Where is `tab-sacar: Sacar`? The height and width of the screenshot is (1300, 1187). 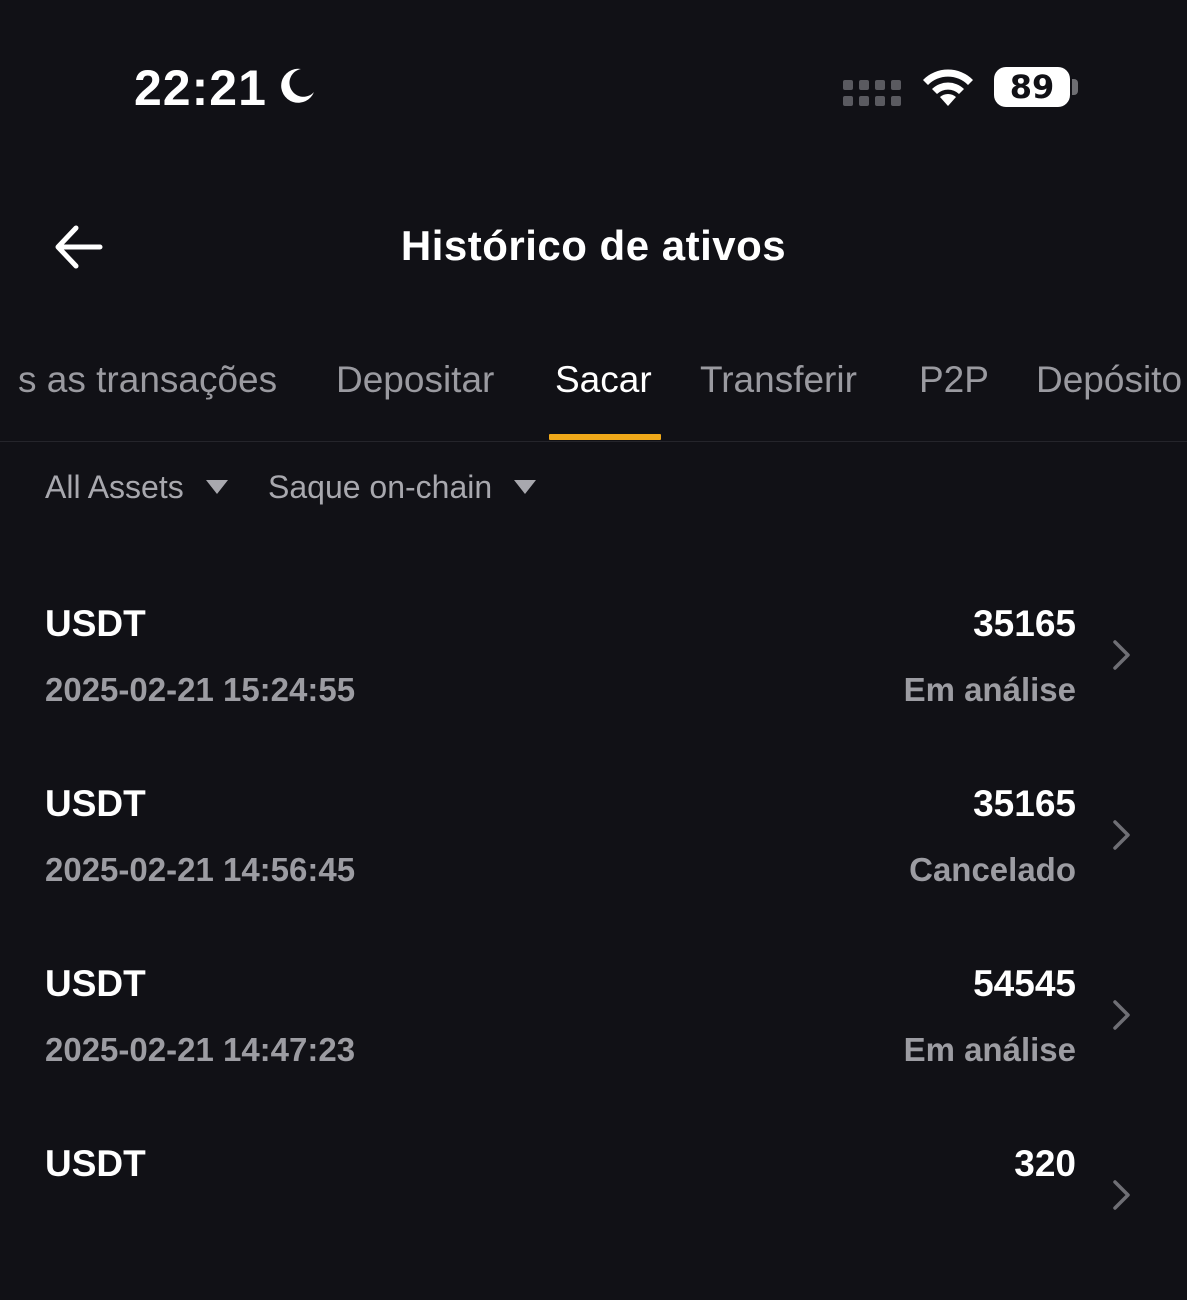
tab-sacar: Sacar is located at coordinates (603, 380).